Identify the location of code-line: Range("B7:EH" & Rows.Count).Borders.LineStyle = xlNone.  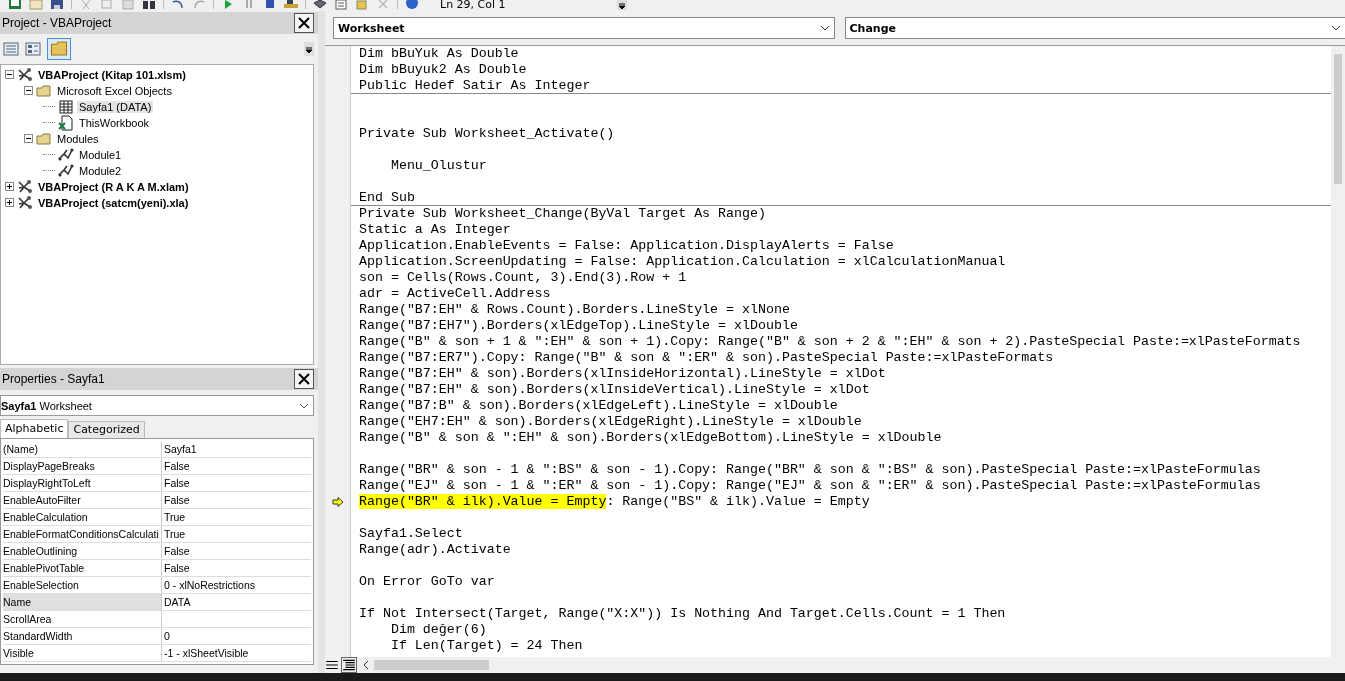
(574, 309).